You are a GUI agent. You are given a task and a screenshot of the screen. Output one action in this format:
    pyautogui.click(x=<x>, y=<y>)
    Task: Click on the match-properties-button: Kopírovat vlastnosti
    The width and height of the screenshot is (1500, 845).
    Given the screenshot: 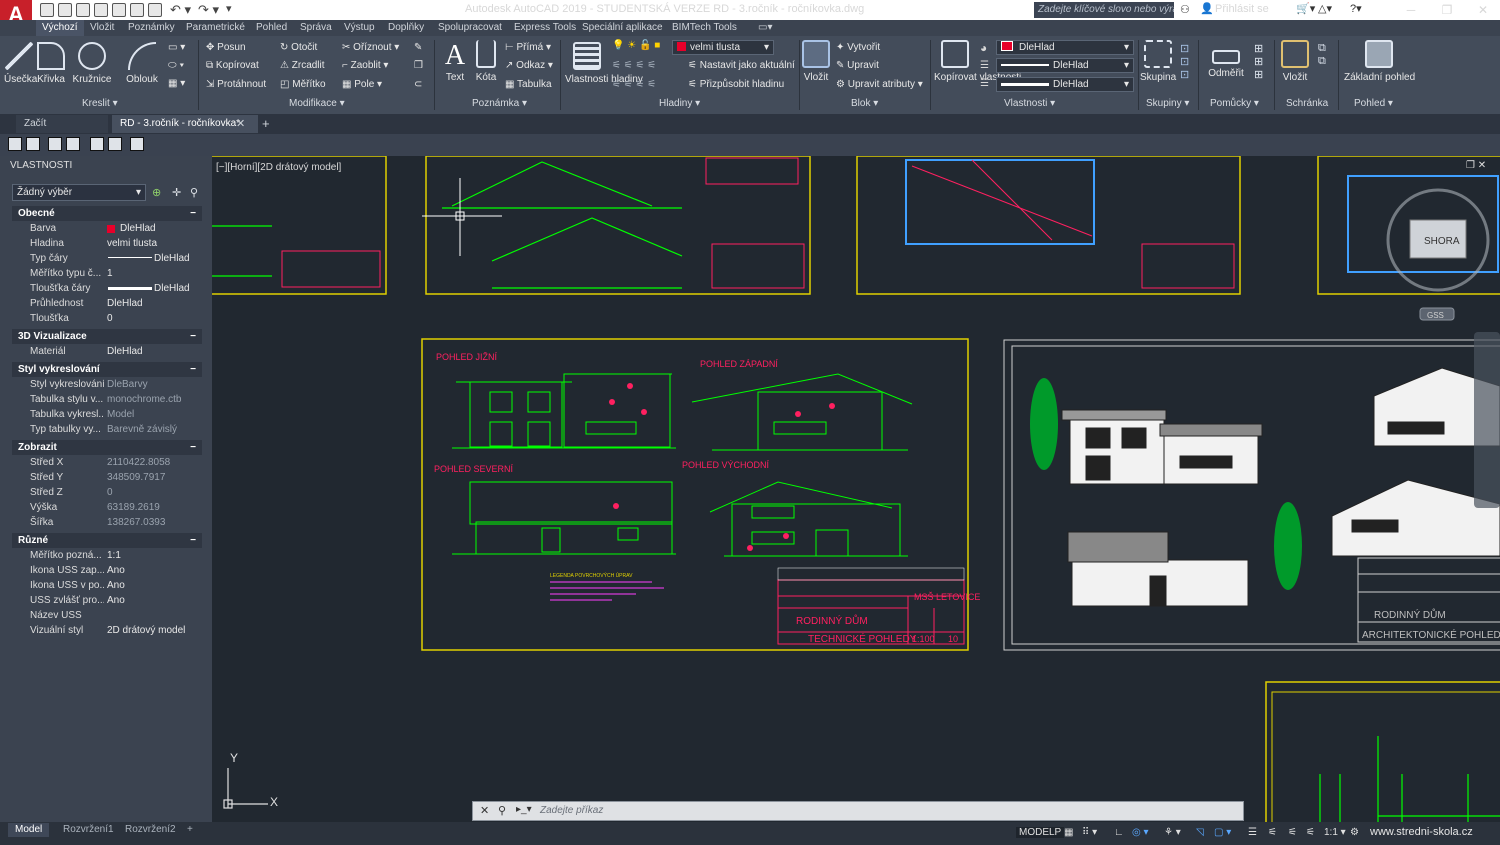 What is the action you would take?
    pyautogui.click(x=977, y=62)
    